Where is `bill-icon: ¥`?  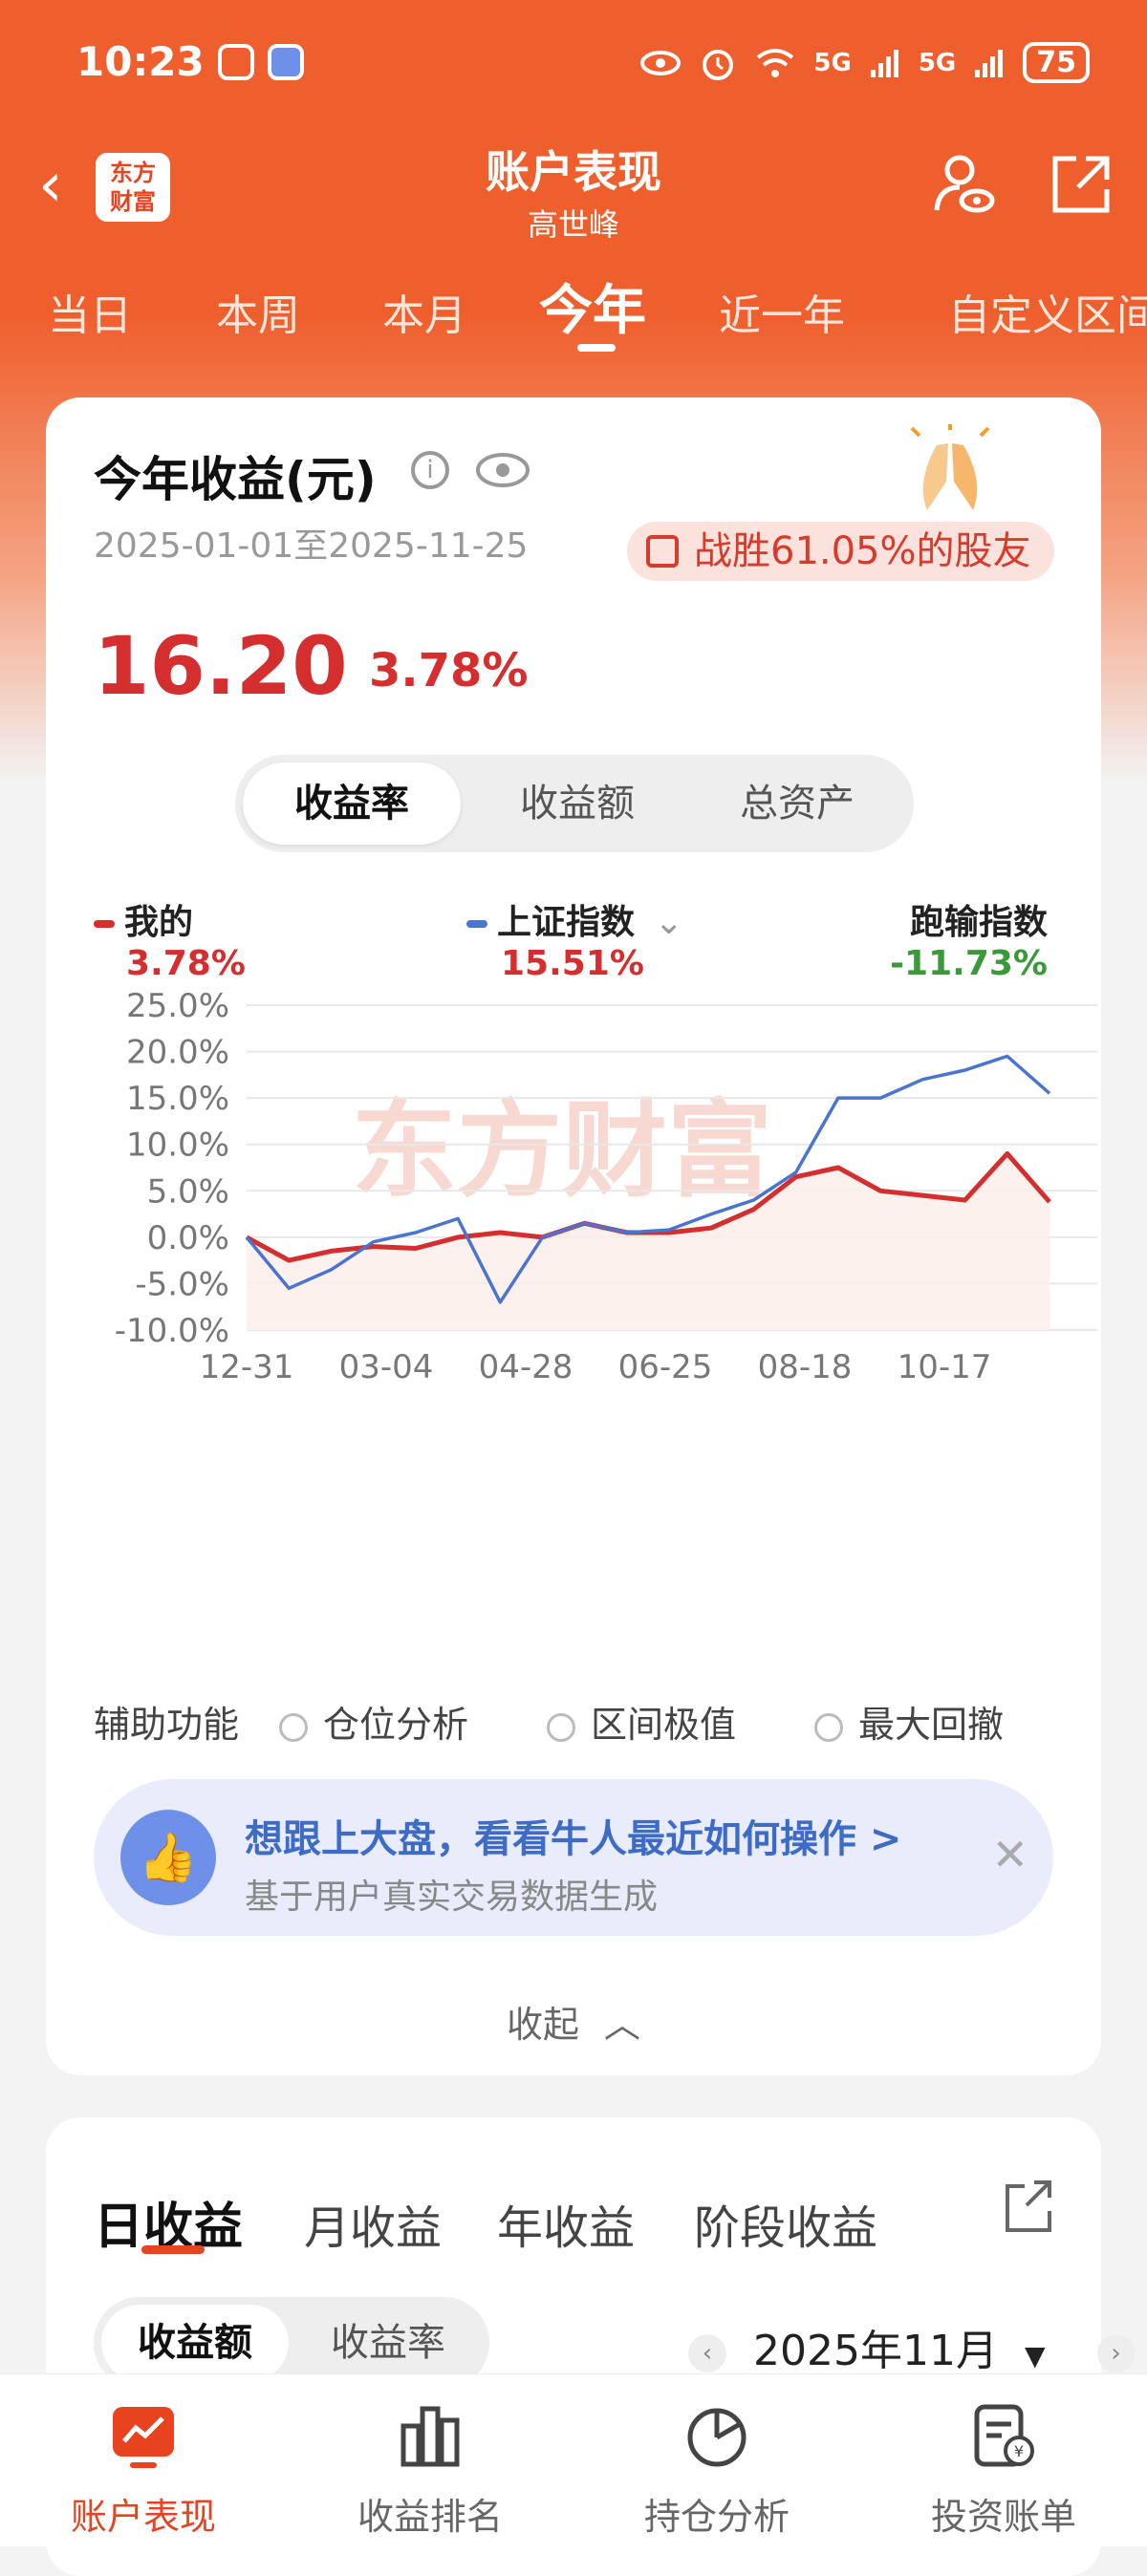 bill-icon: ¥ is located at coordinates (1003, 2435).